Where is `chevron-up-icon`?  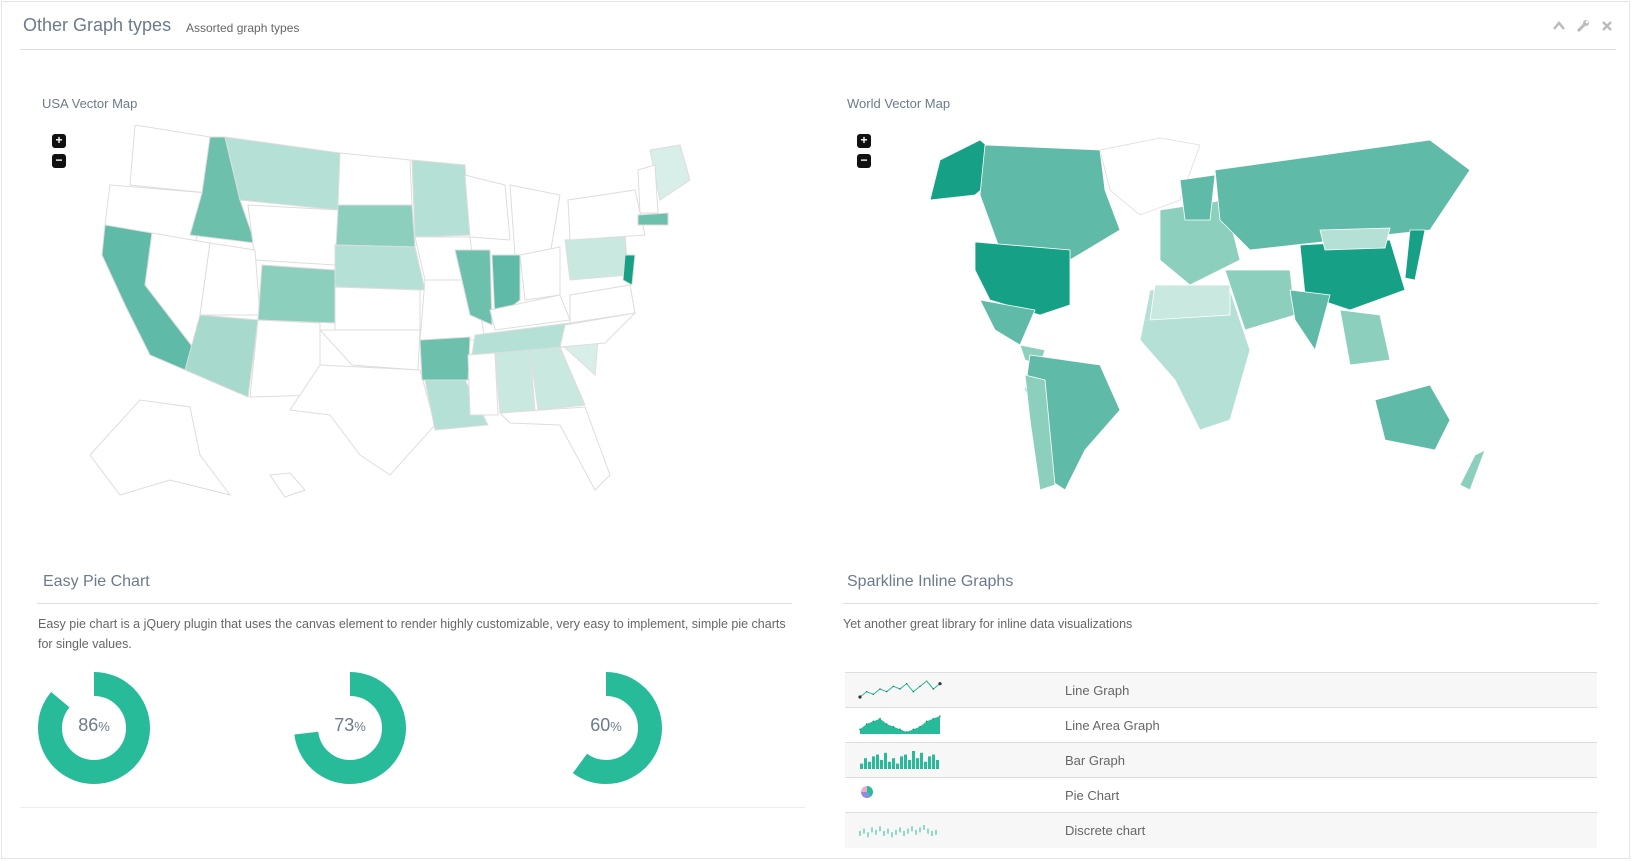
chevron-up-icon is located at coordinates (1559, 26).